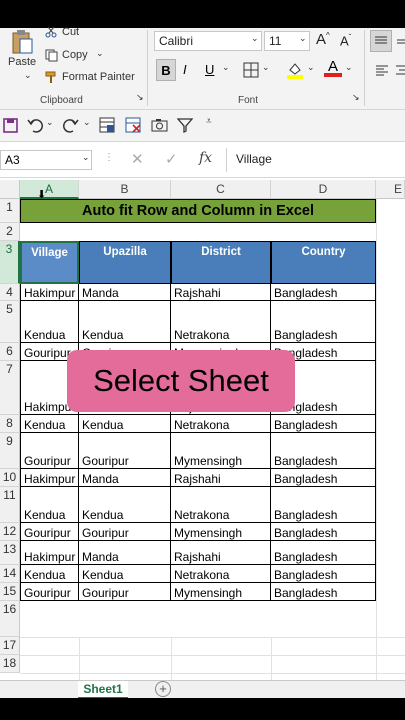 This screenshot has width=405, height=720. Describe the element at coordinates (98, 77) in the screenshot. I see `format-painter-label: Format Painter` at that location.